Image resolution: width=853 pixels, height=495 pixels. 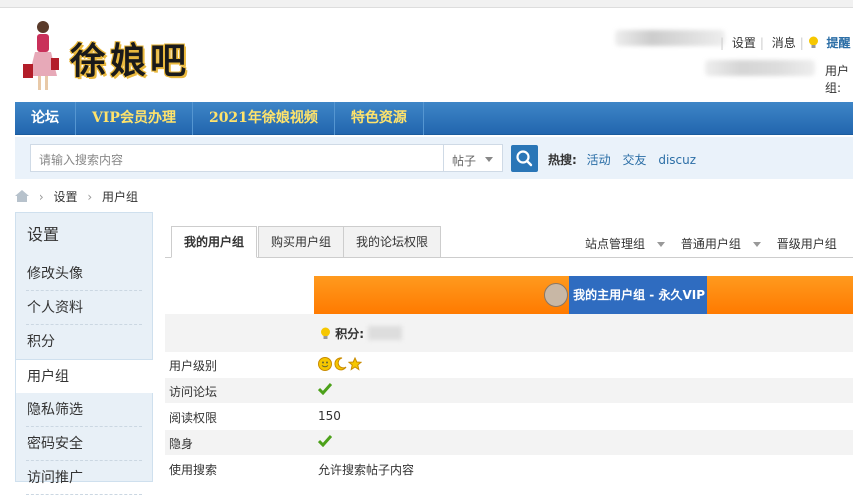 I want to click on table-row: 隐身, so click(x=509, y=443).